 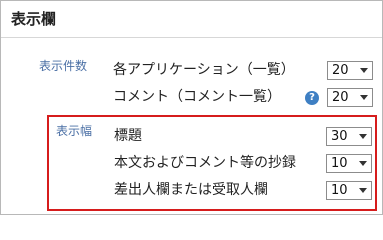 What do you see at coordinates (350, 70) in the screenshot?
I see `app-list-count-select: 20` at bounding box center [350, 70].